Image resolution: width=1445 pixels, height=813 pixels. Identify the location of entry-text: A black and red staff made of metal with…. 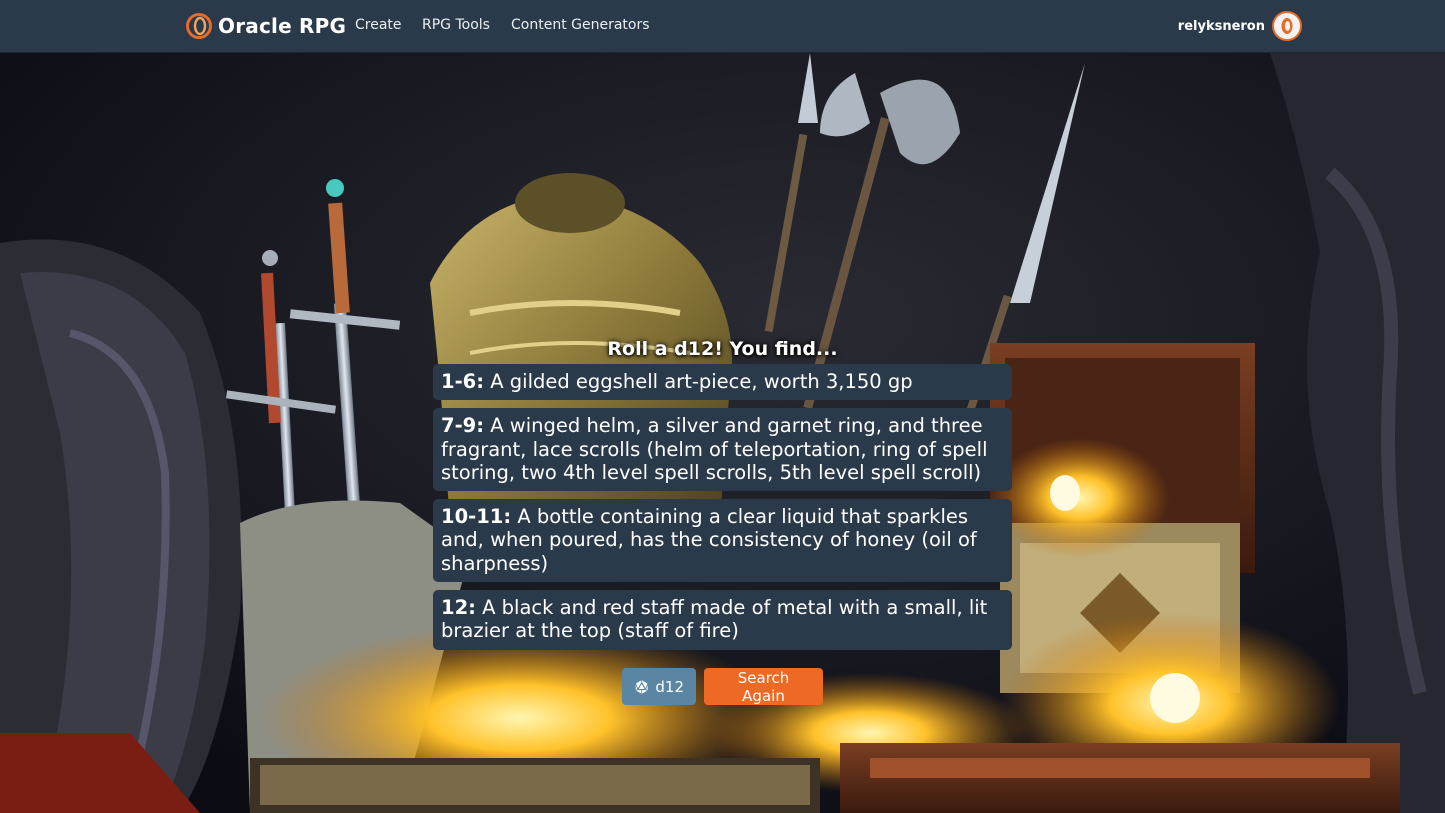
(714, 619).